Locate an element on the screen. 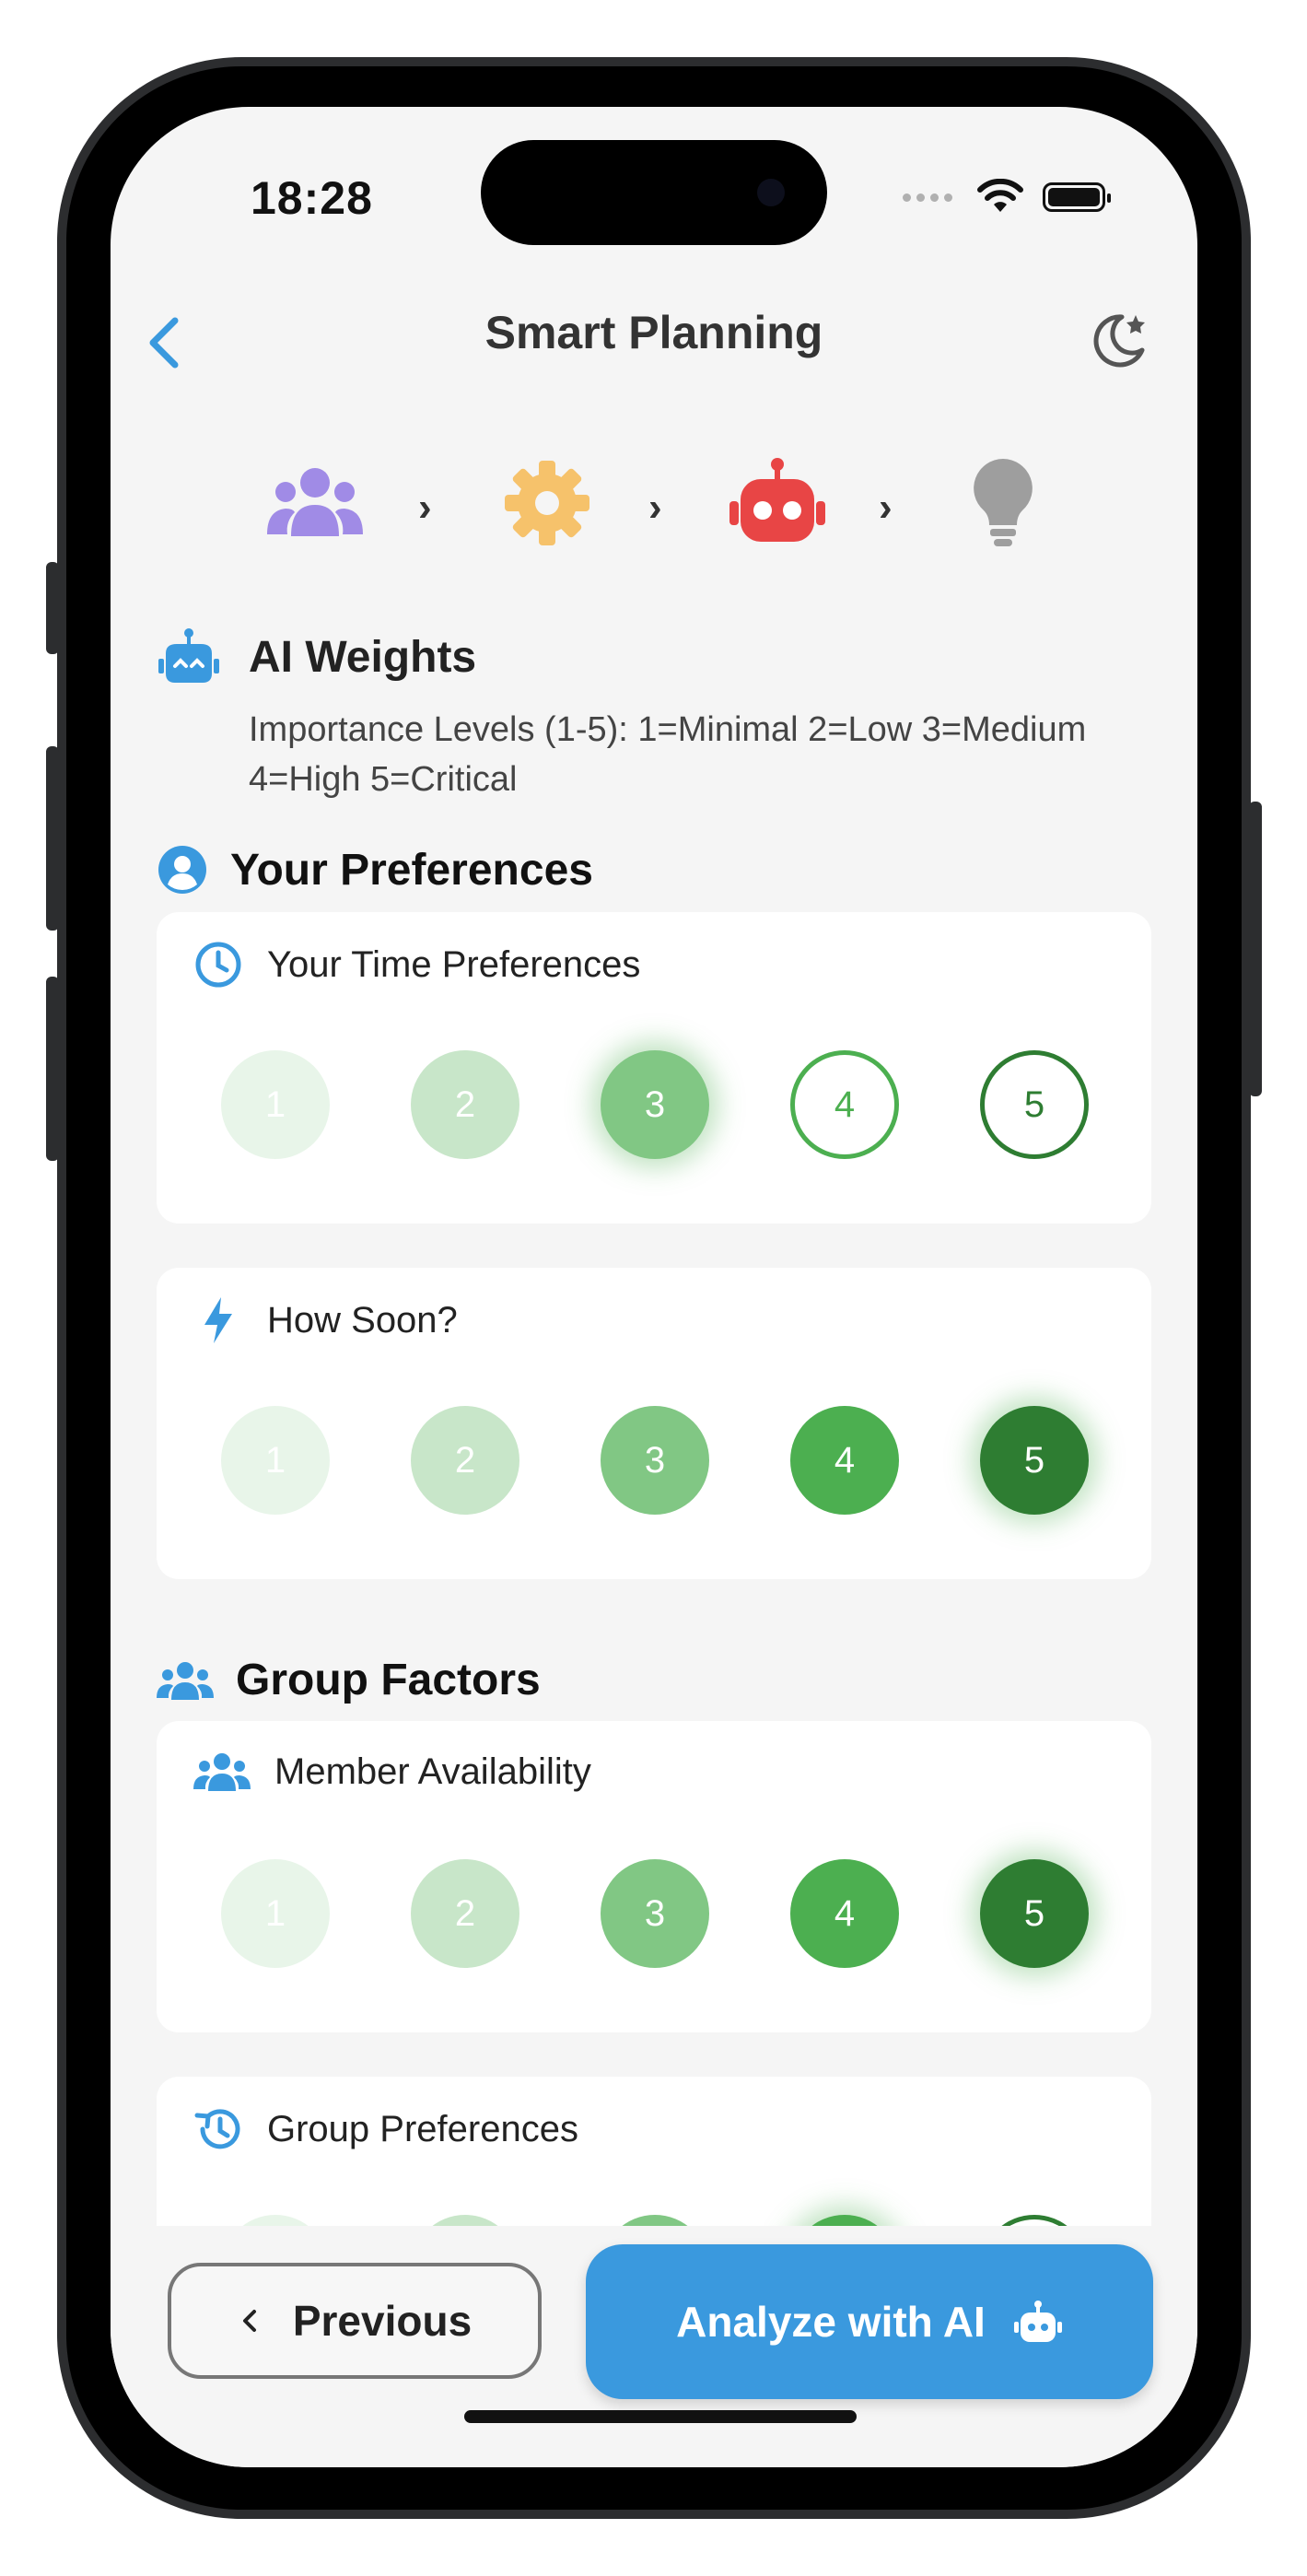 The width and height of the screenshot is (1307, 2576). step-suggestions is located at coordinates (1003, 506).